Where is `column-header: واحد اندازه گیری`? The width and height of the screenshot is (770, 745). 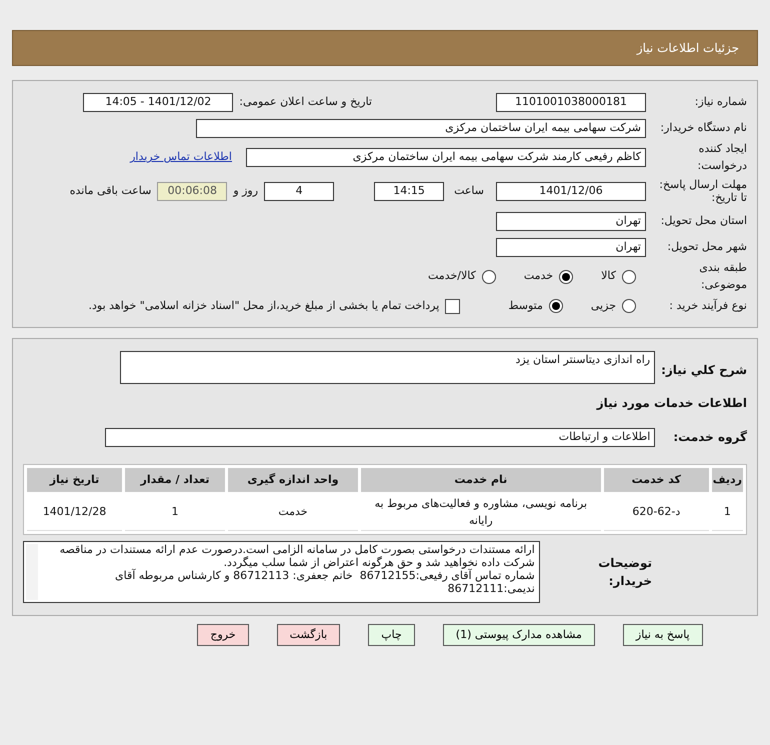 column-header: واحد اندازه گیری is located at coordinates (293, 480).